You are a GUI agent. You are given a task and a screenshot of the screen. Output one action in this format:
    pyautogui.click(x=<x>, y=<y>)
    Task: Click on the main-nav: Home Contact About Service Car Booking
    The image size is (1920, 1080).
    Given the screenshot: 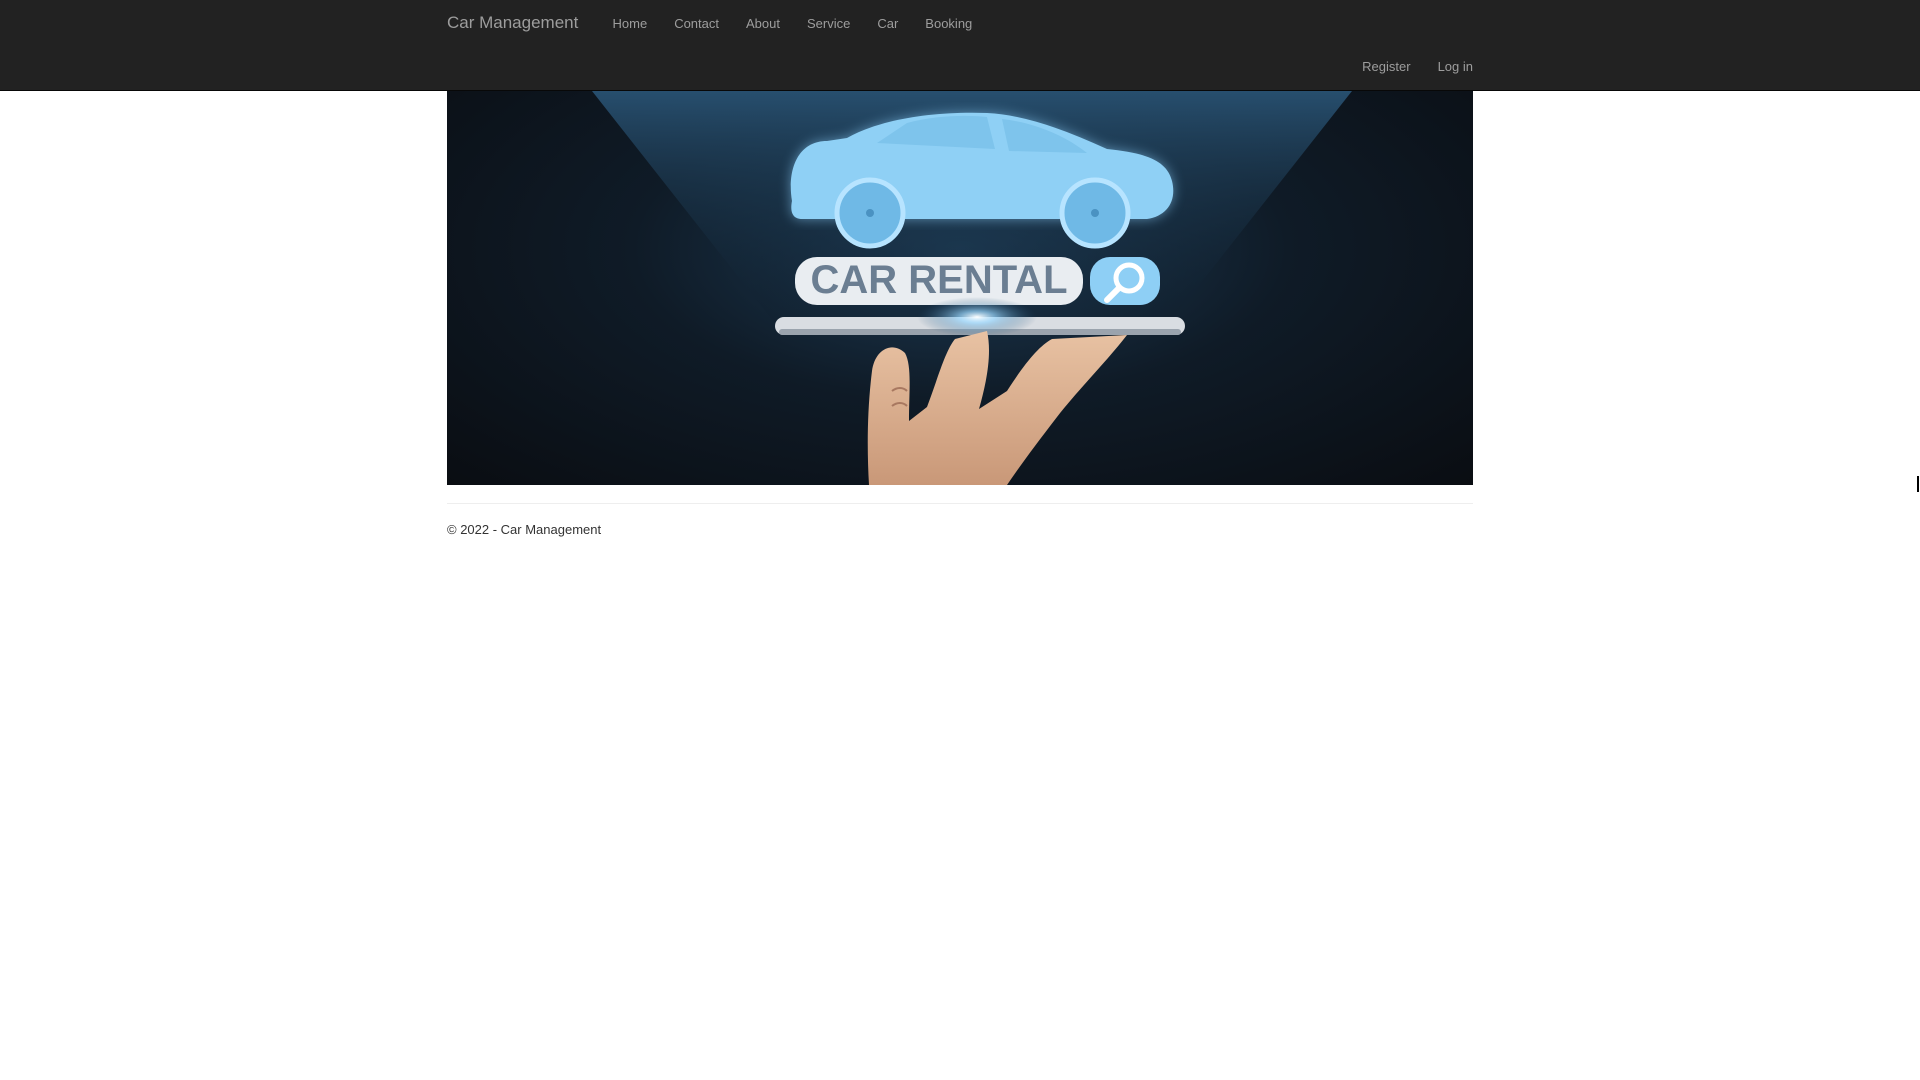 What is the action you would take?
    pyautogui.click(x=792, y=23)
    